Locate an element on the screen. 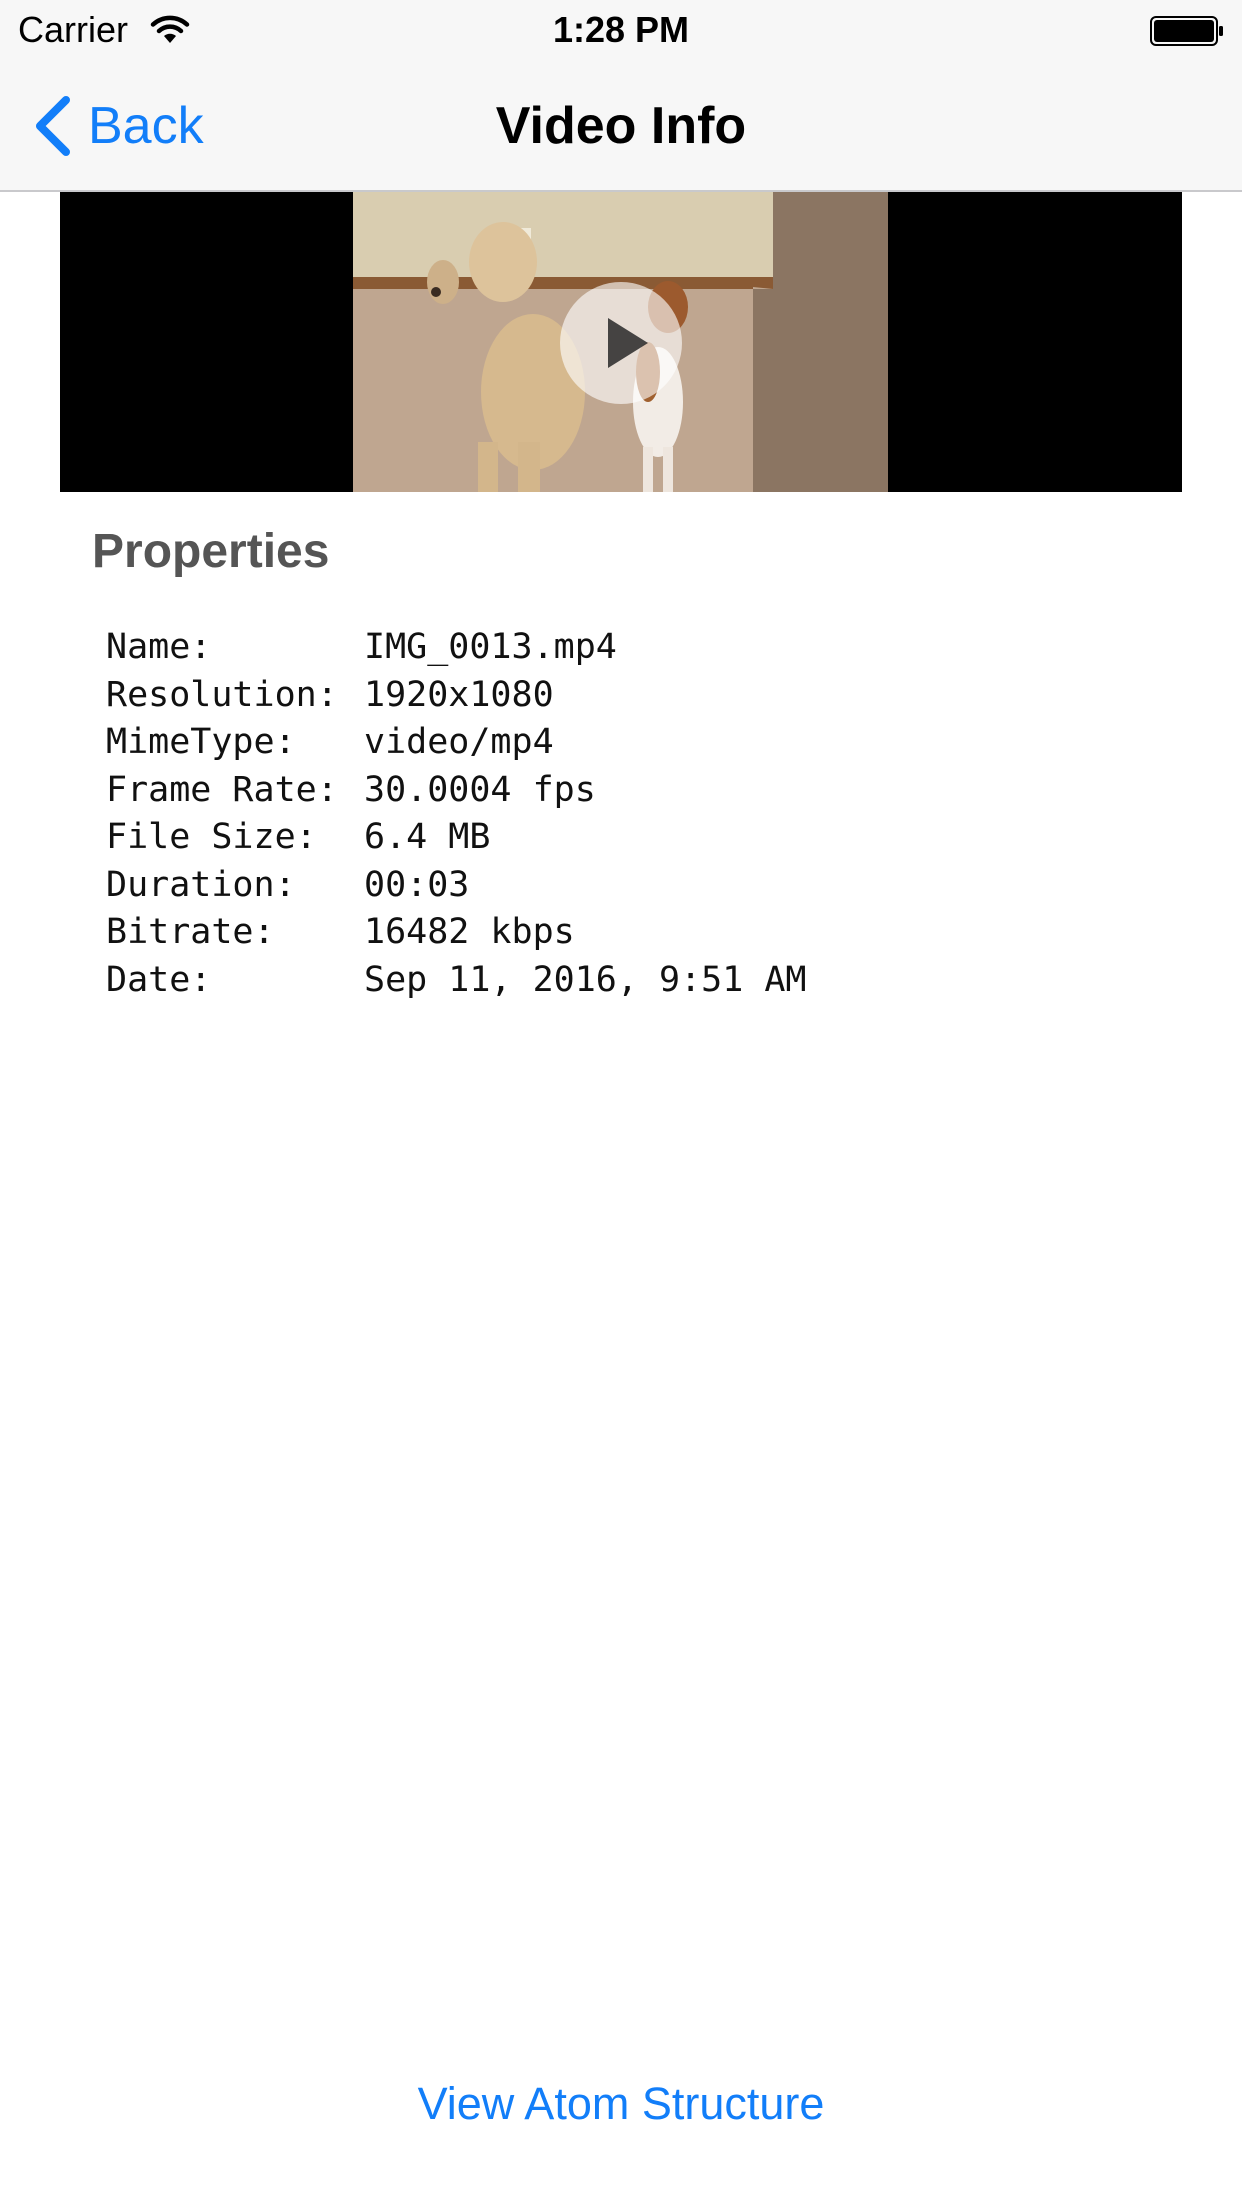  property-row-duration: Duration: 00:03 is located at coordinates (456, 886).